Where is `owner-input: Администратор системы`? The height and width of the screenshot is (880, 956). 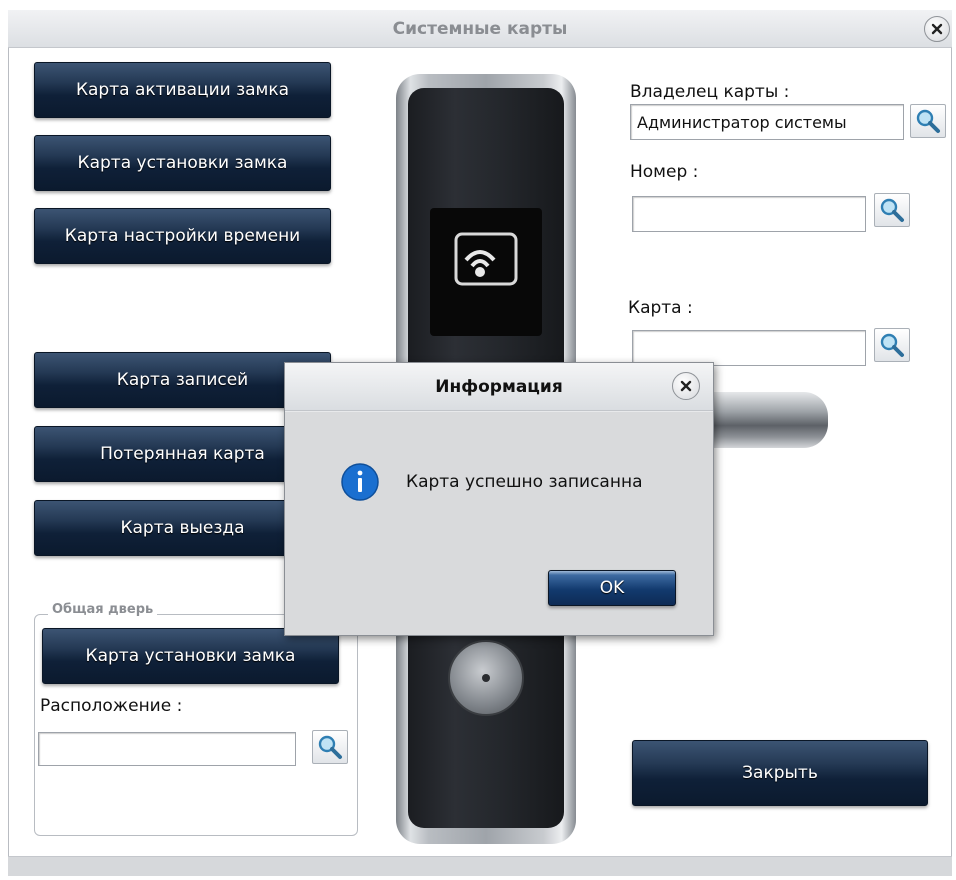
owner-input: Администратор системы is located at coordinates (767, 122).